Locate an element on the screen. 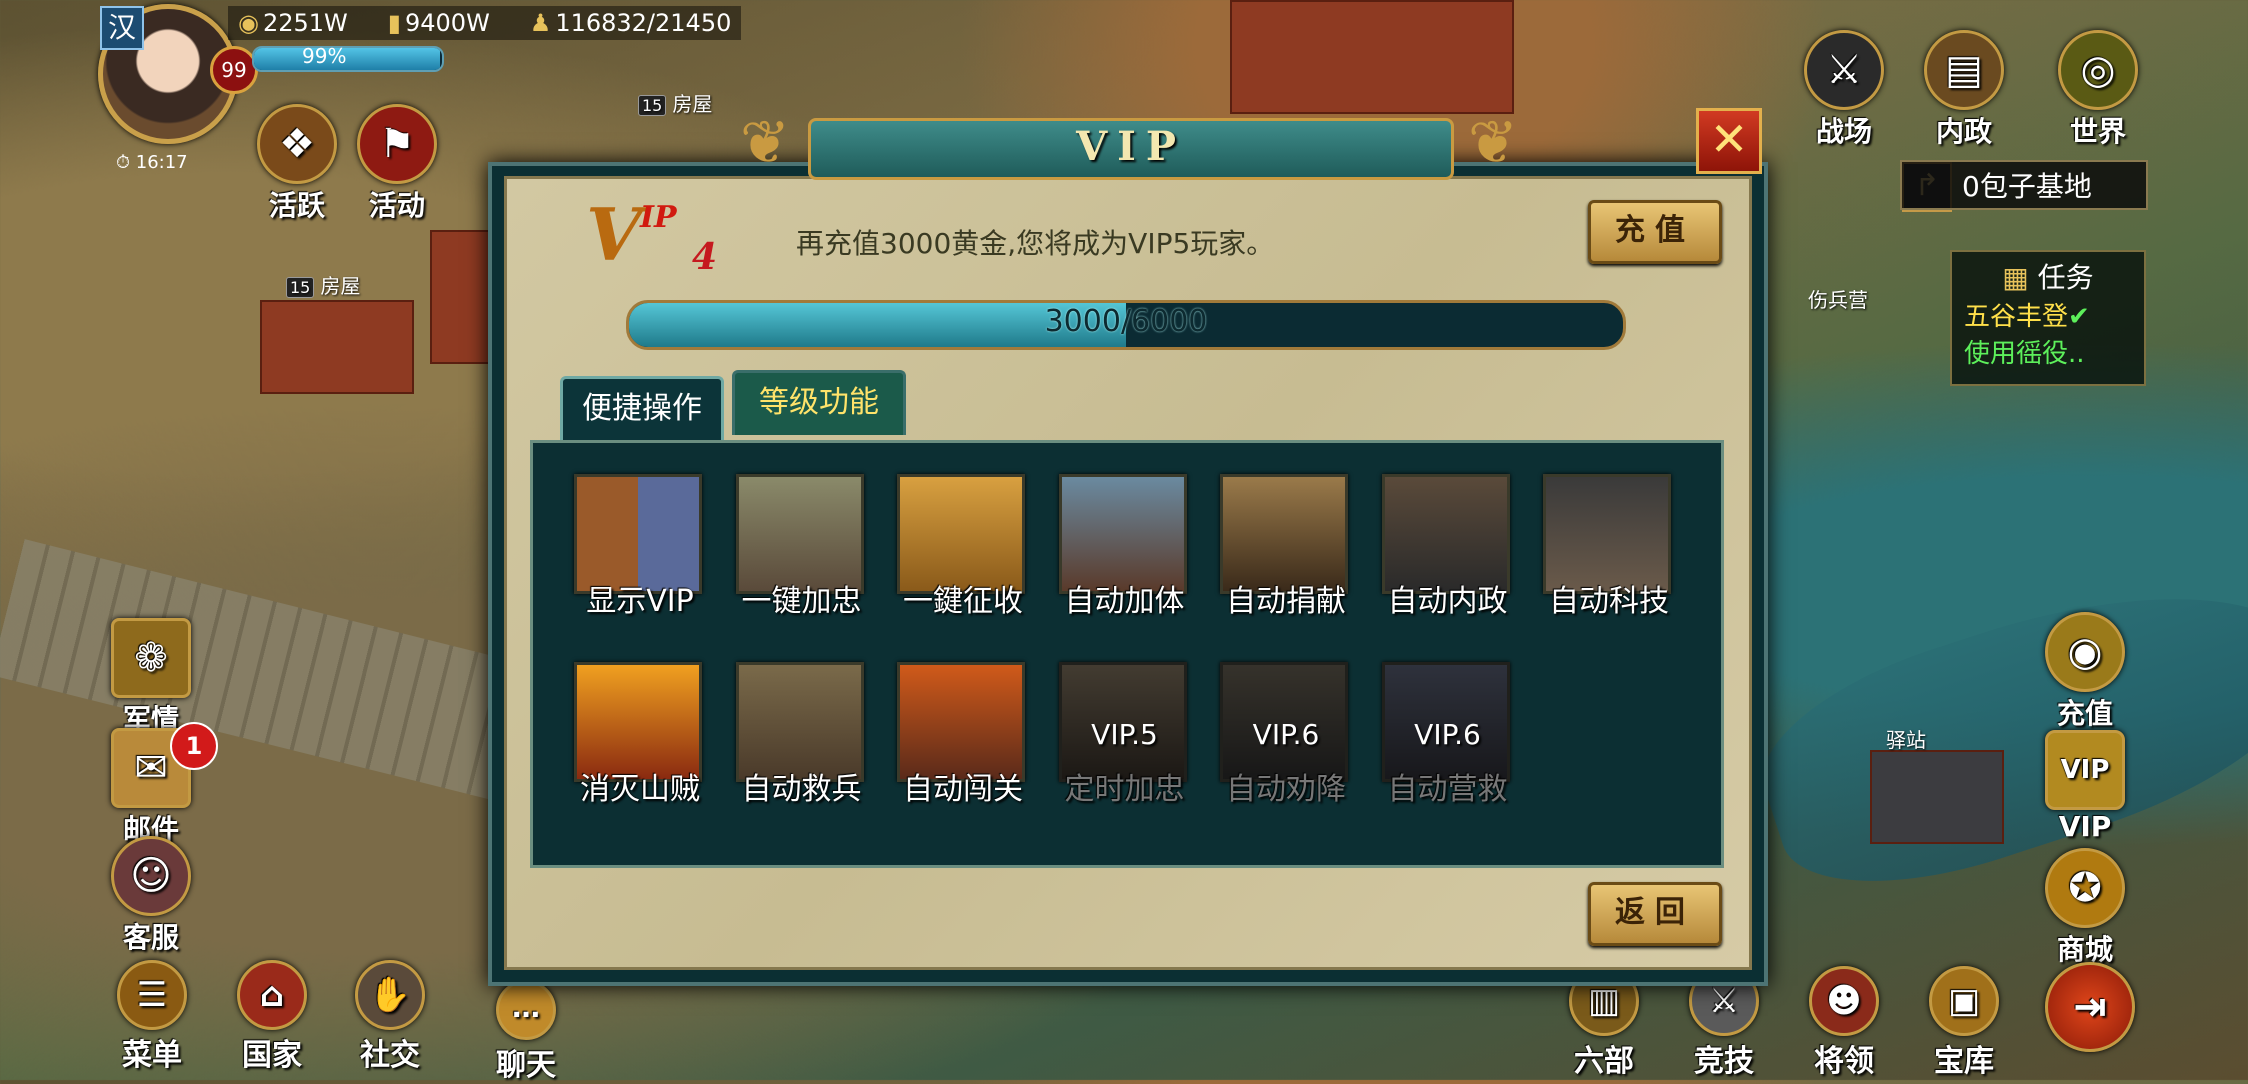 The image size is (2248, 1084). event-button: ⚑ 活动 is located at coordinates (397, 164).